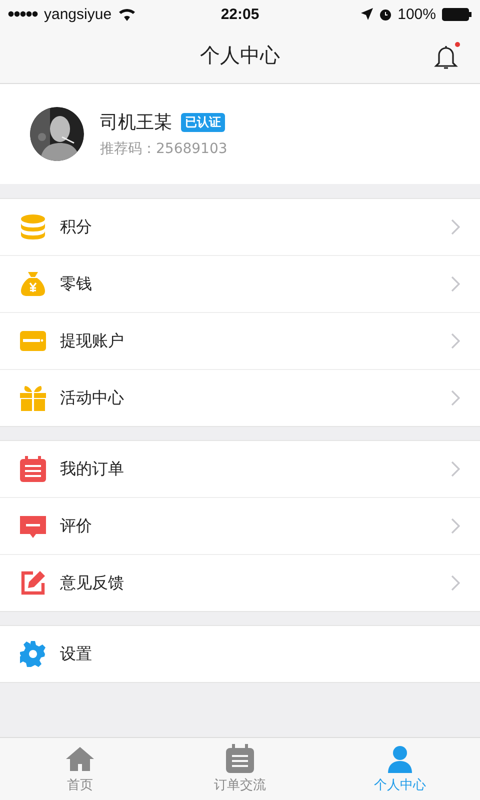 Image resolution: width=480 pixels, height=800 pixels. I want to click on bell-icon, so click(446, 57).